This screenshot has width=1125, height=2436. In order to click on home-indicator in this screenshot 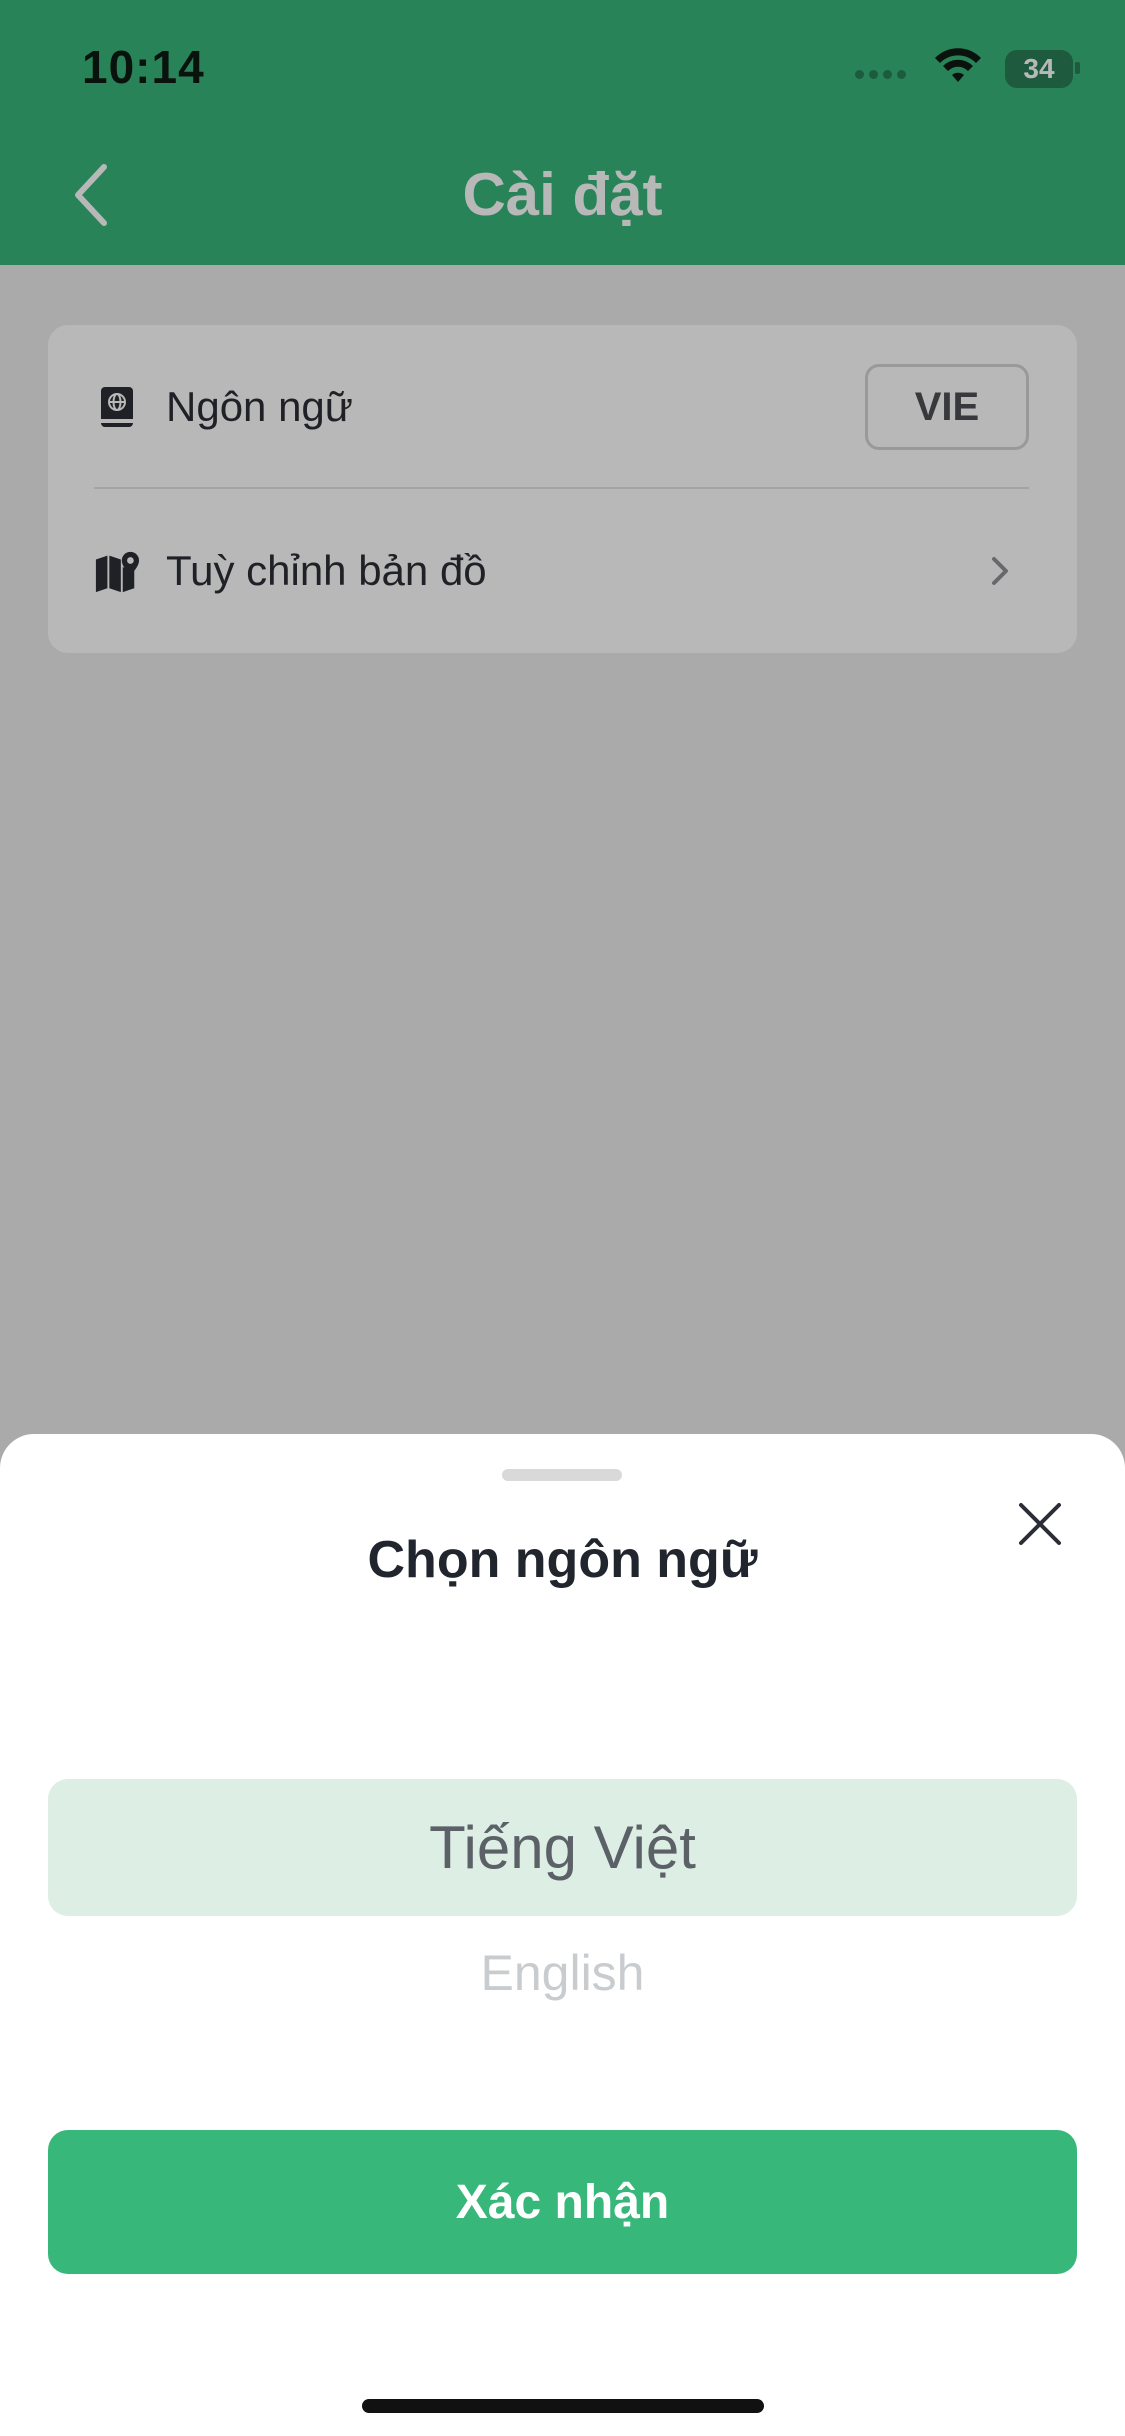, I will do `click(563, 2406)`.